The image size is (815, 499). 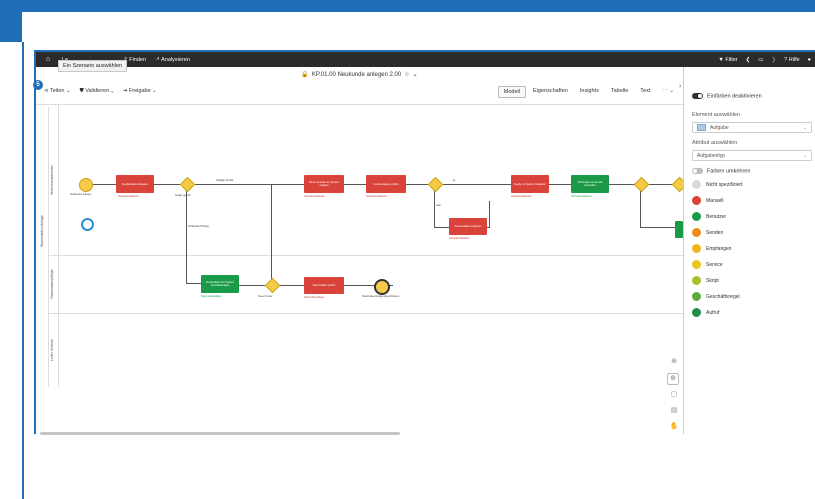 I want to click on tab-text: Text, so click(x=645, y=92).